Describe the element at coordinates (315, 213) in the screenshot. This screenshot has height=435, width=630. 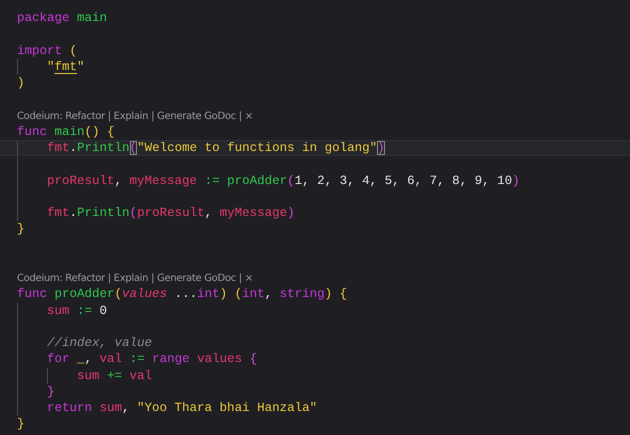
I see `code-line: fmt.Println(proResult, myMessage)` at that location.